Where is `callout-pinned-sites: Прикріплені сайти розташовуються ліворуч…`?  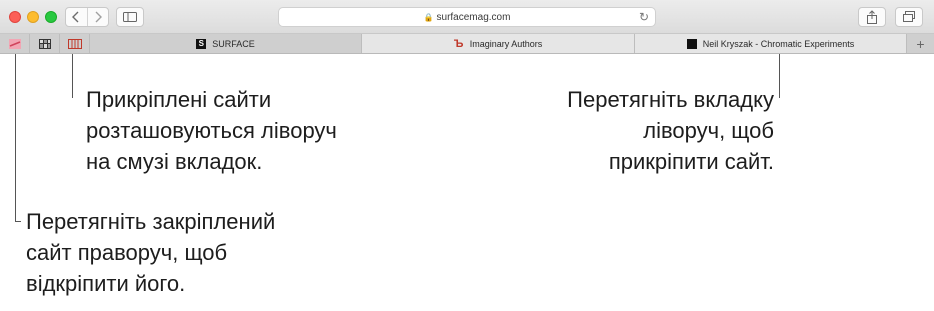
callout-pinned-sites: Прикріплені сайти розташовуються ліворуч… is located at coordinates (211, 130).